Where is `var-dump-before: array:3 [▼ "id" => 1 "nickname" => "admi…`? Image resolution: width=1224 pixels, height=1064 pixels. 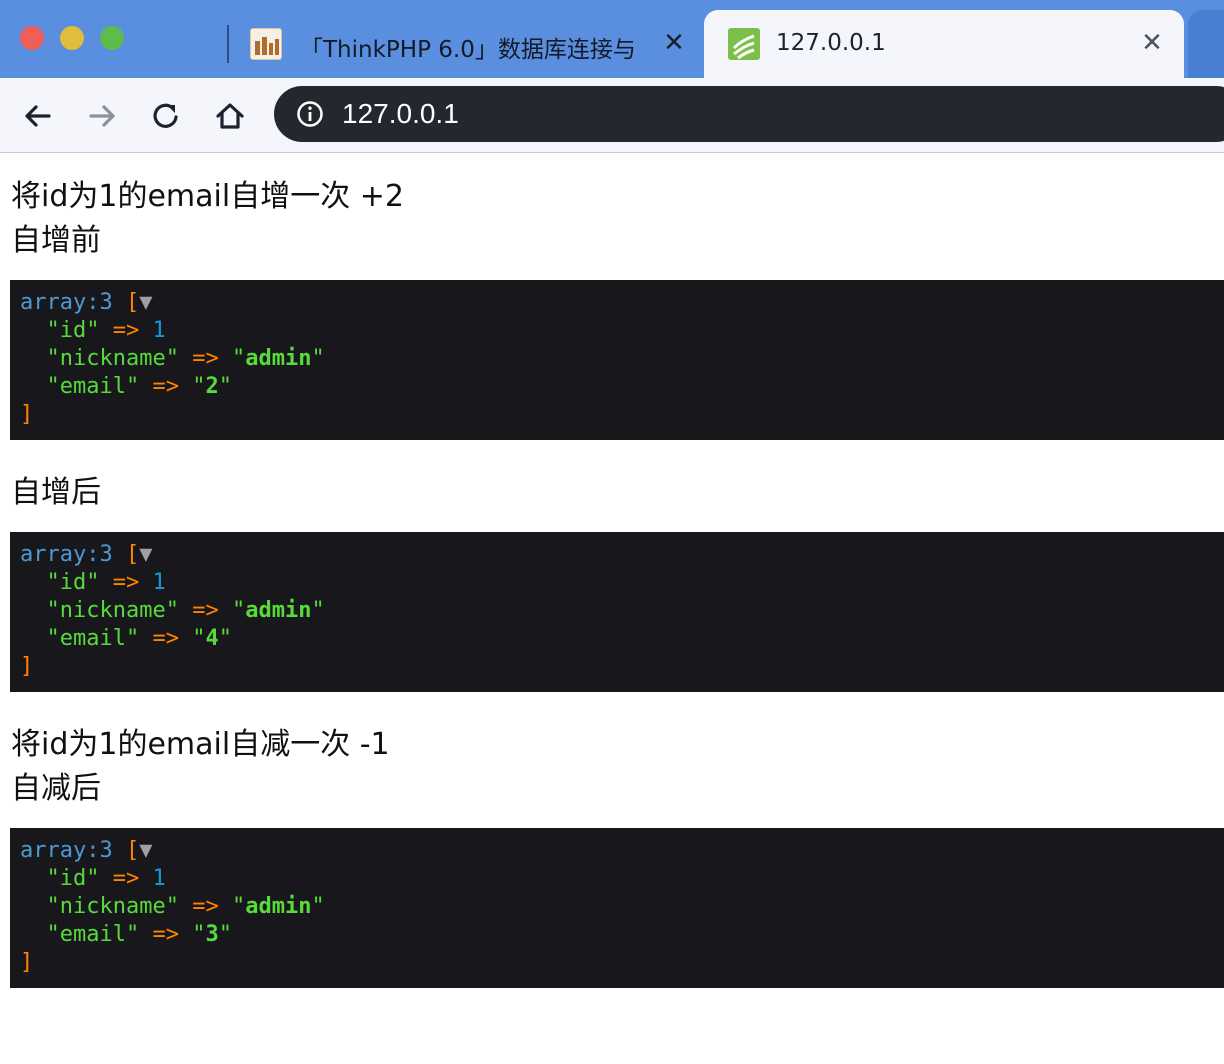
var-dump-before: array:3 [▼ "id" => 1 "nickname" => "admi… is located at coordinates (617, 360).